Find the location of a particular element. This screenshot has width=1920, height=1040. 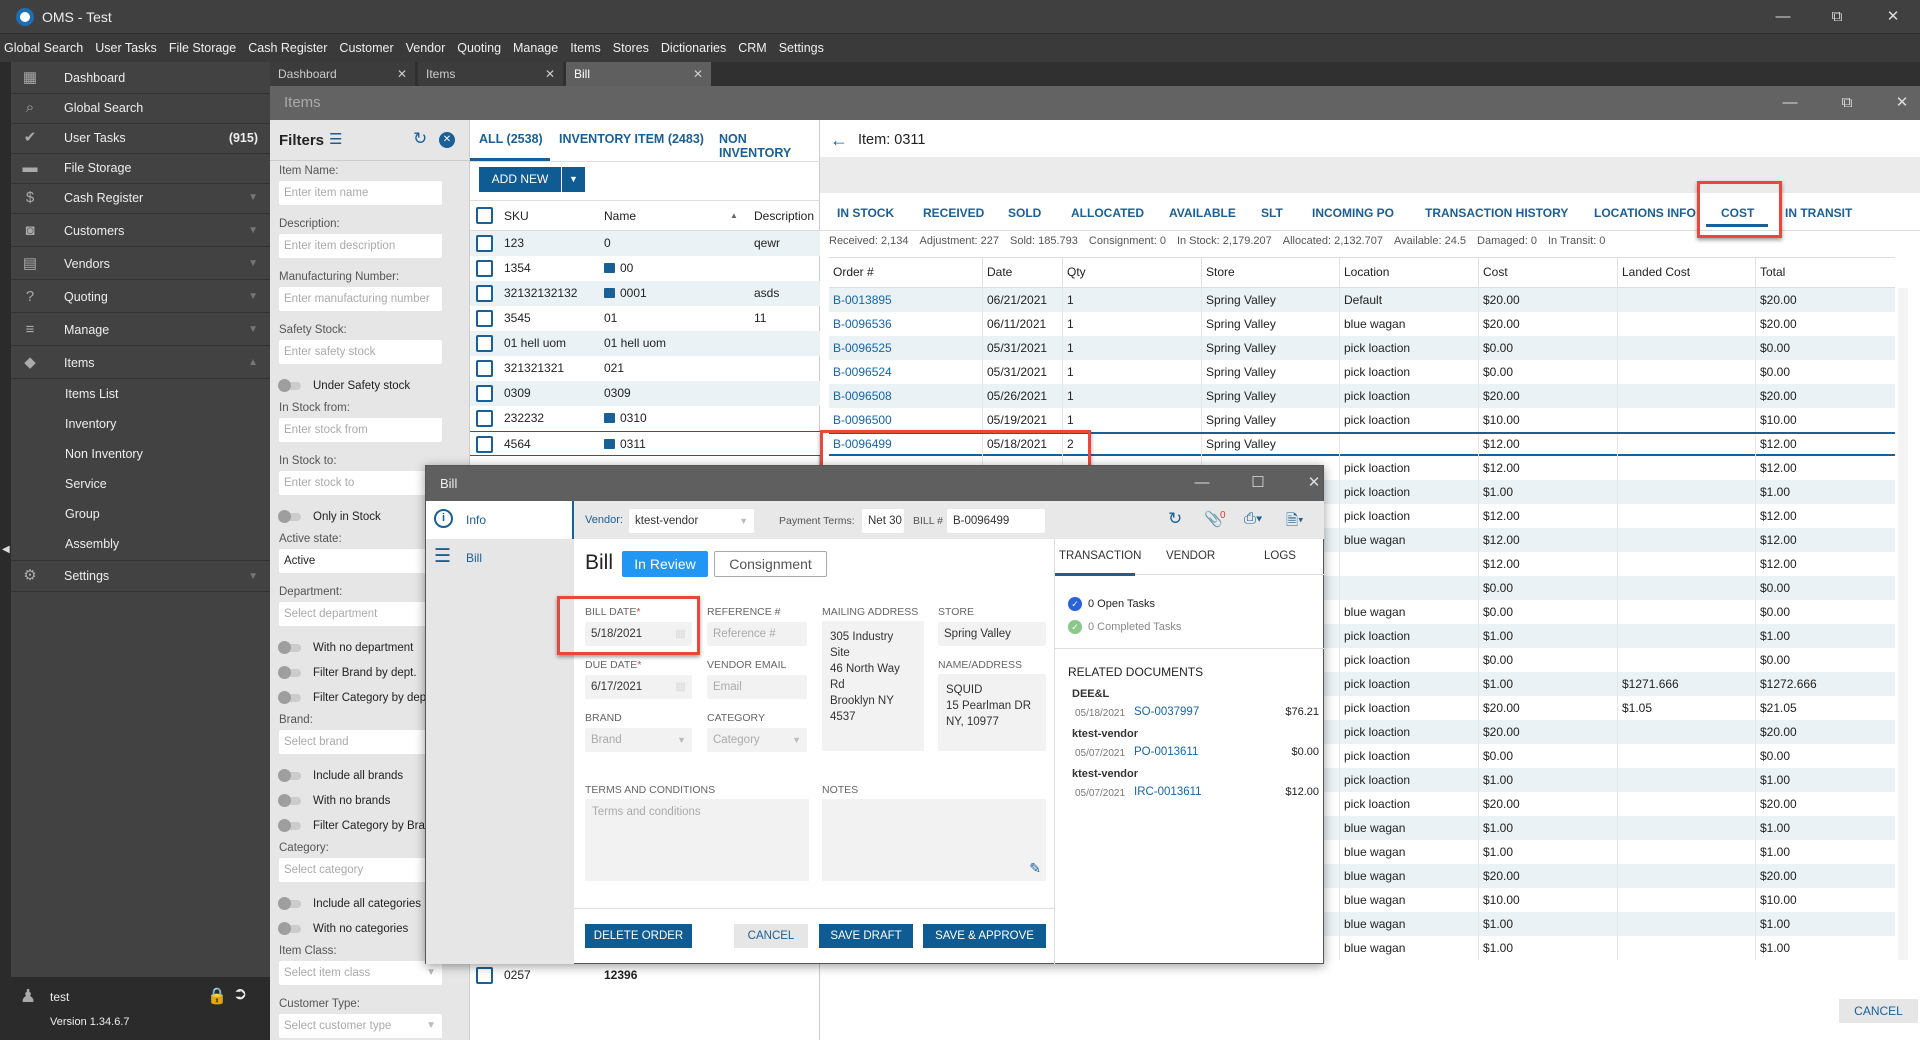

detail-tab-in-stock: IN STOCK is located at coordinates (865, 213).